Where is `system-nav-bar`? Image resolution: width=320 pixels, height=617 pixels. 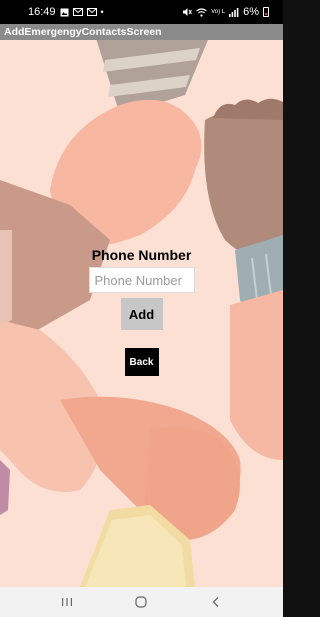
system-nav-bar is located at coordinates (141, 602).